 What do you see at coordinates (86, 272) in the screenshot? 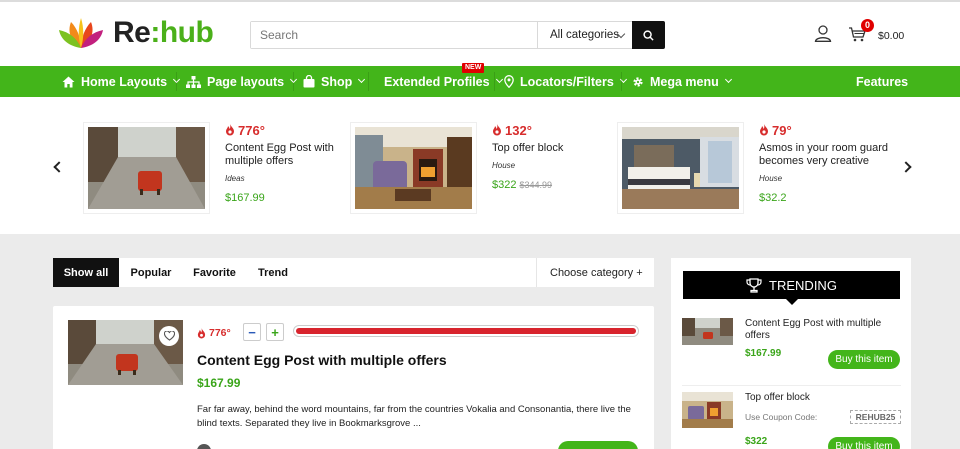
I see `tab-show-all: Show all` at bounding box center [86, 272].